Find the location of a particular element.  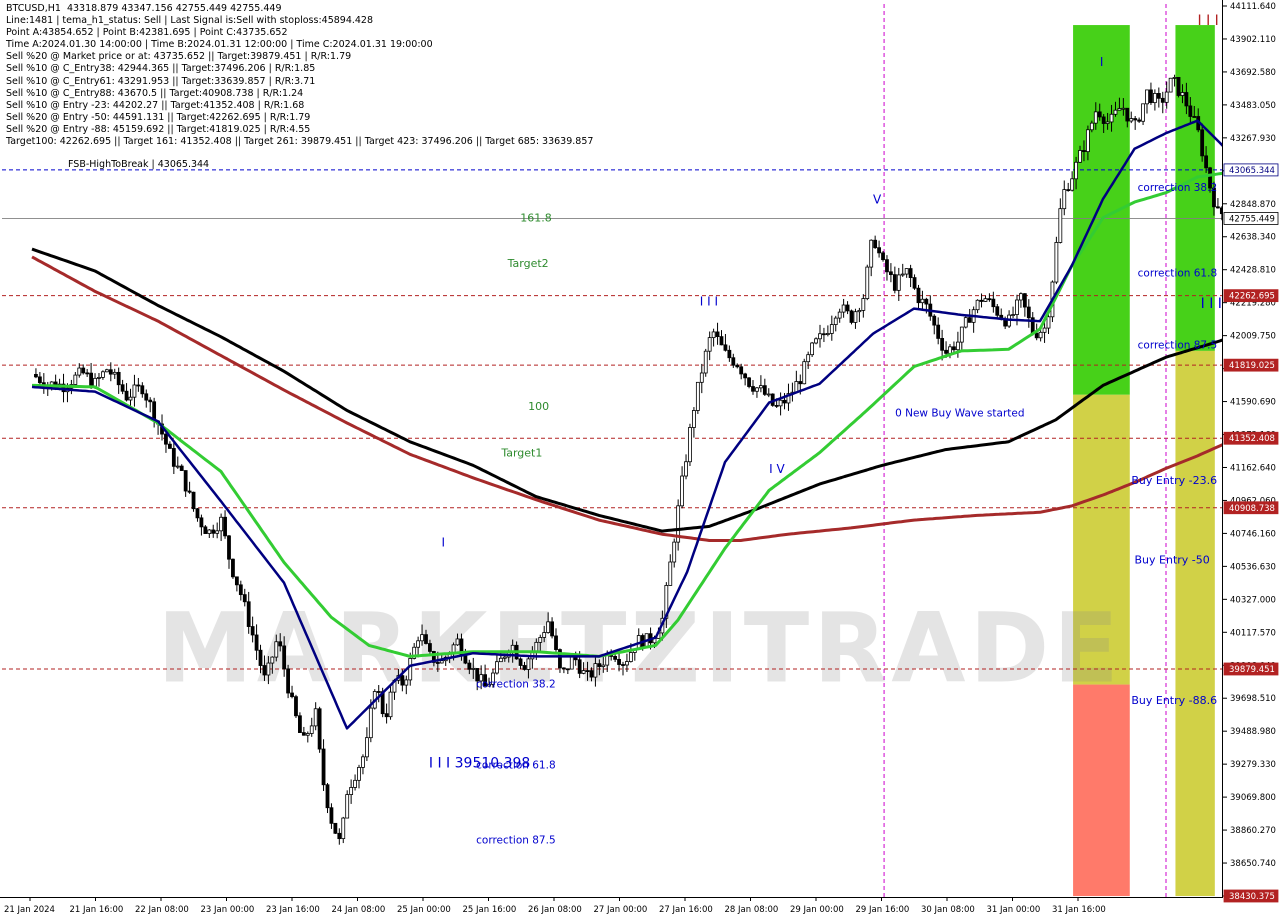

x-tick-label: 29 Jan 00:00 is located at coordinates (817, 910).